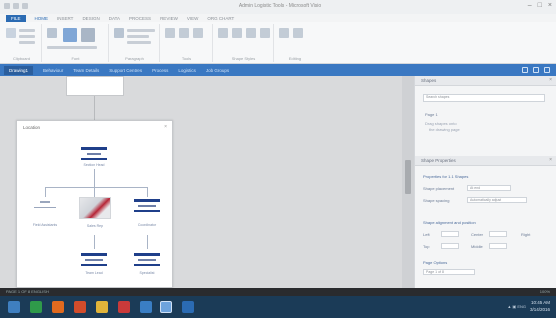 Image resolution: width=556 pixels, height=318 pixels. Describe the element at coordinates (11, 33) in the screenshot. I see `paste-icon` at that location.